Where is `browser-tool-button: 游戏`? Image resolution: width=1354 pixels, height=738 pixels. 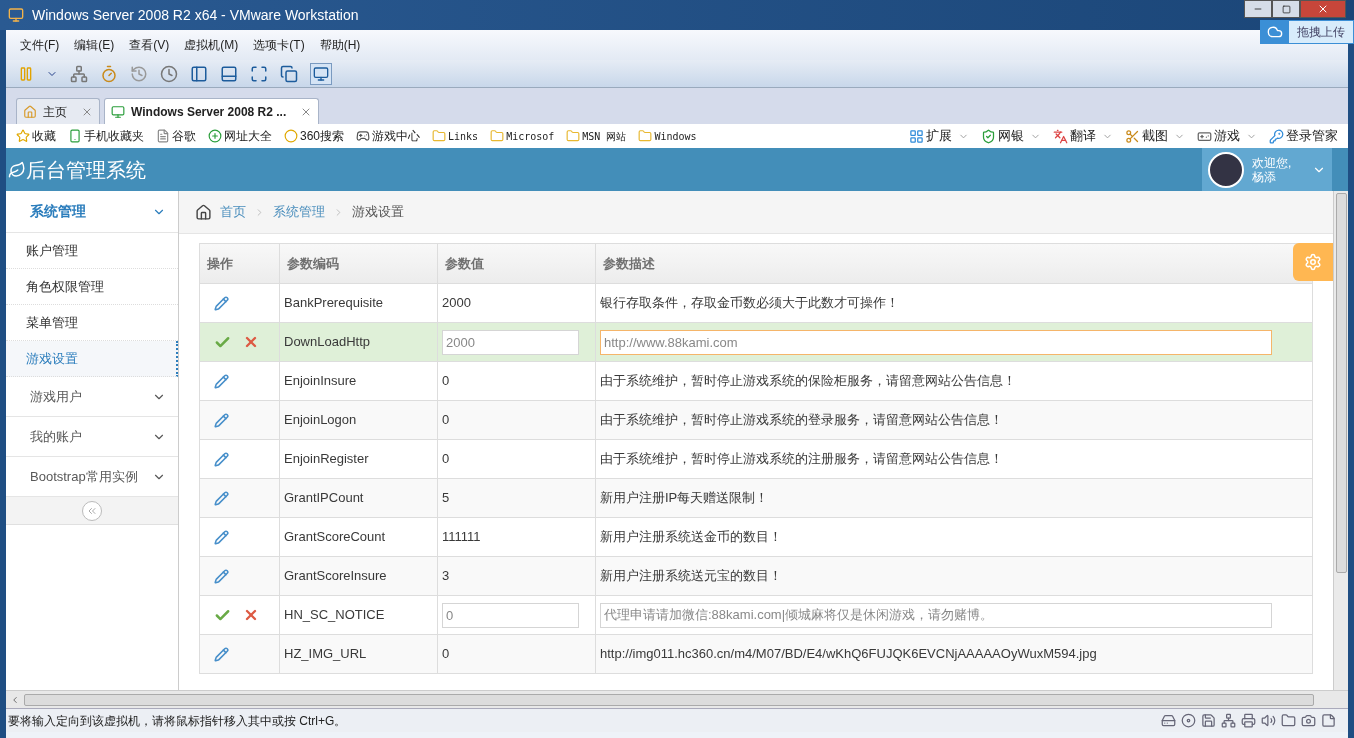
browser-tool-button: 游戏 is located at coordinates (1227, 136).